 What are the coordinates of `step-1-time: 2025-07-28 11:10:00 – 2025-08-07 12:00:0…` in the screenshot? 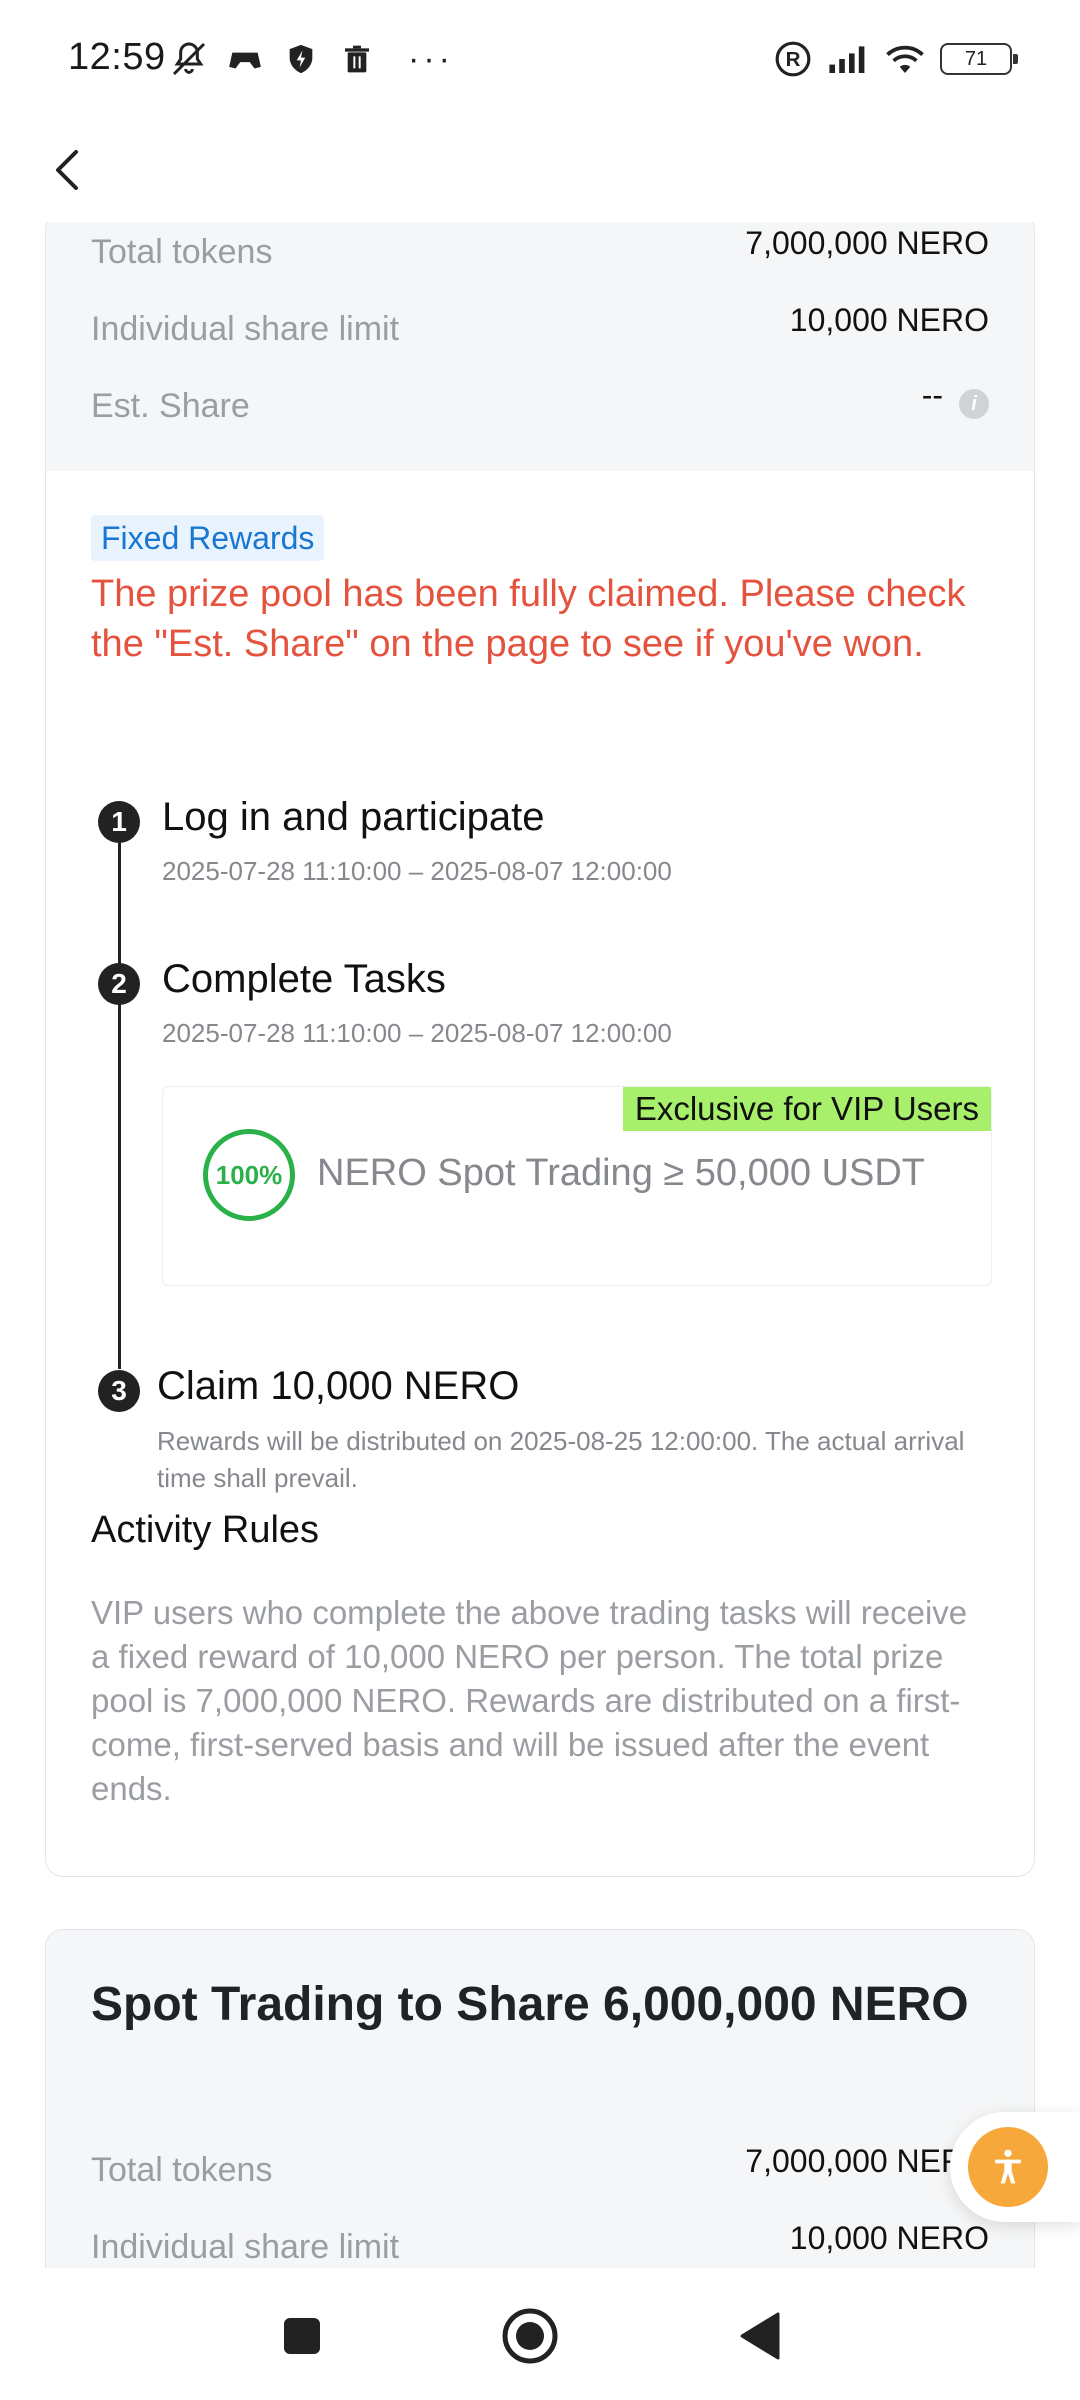 It's located at (417, 871).